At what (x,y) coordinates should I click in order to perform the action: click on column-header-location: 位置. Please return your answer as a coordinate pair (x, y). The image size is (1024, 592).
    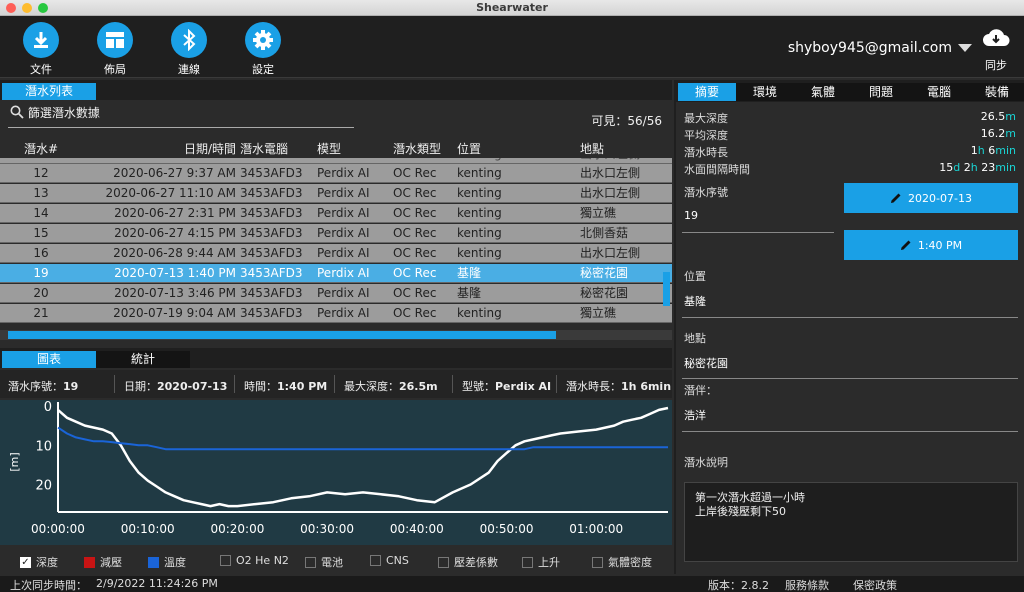
    Looking at the image, I should click on (469, 148).